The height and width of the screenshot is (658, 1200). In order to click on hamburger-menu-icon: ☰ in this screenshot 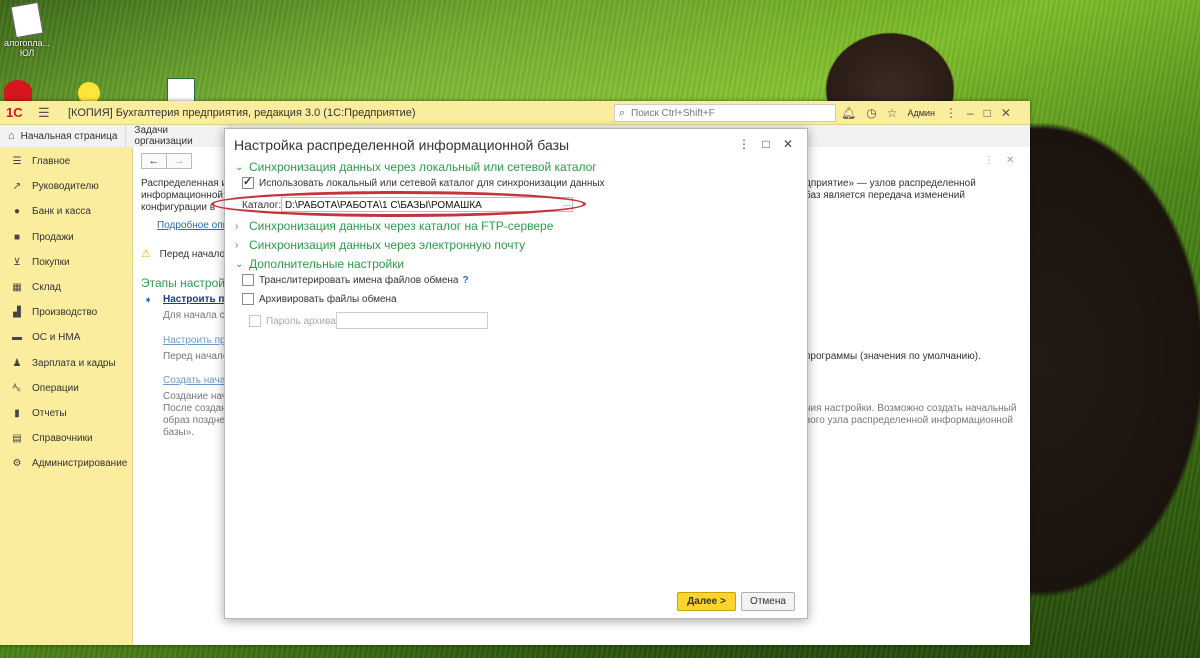, I will do `click(46, 113)`.